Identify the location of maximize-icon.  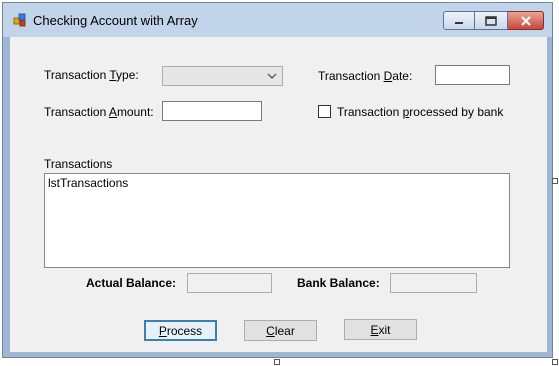
(491, 20).